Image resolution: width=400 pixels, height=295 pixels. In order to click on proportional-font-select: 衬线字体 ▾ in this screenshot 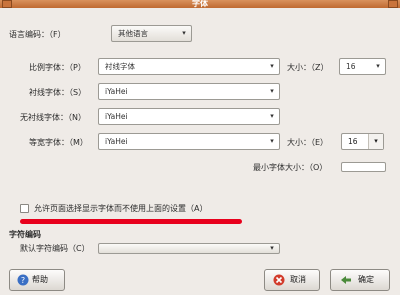, I will do `click(189, 66)`.